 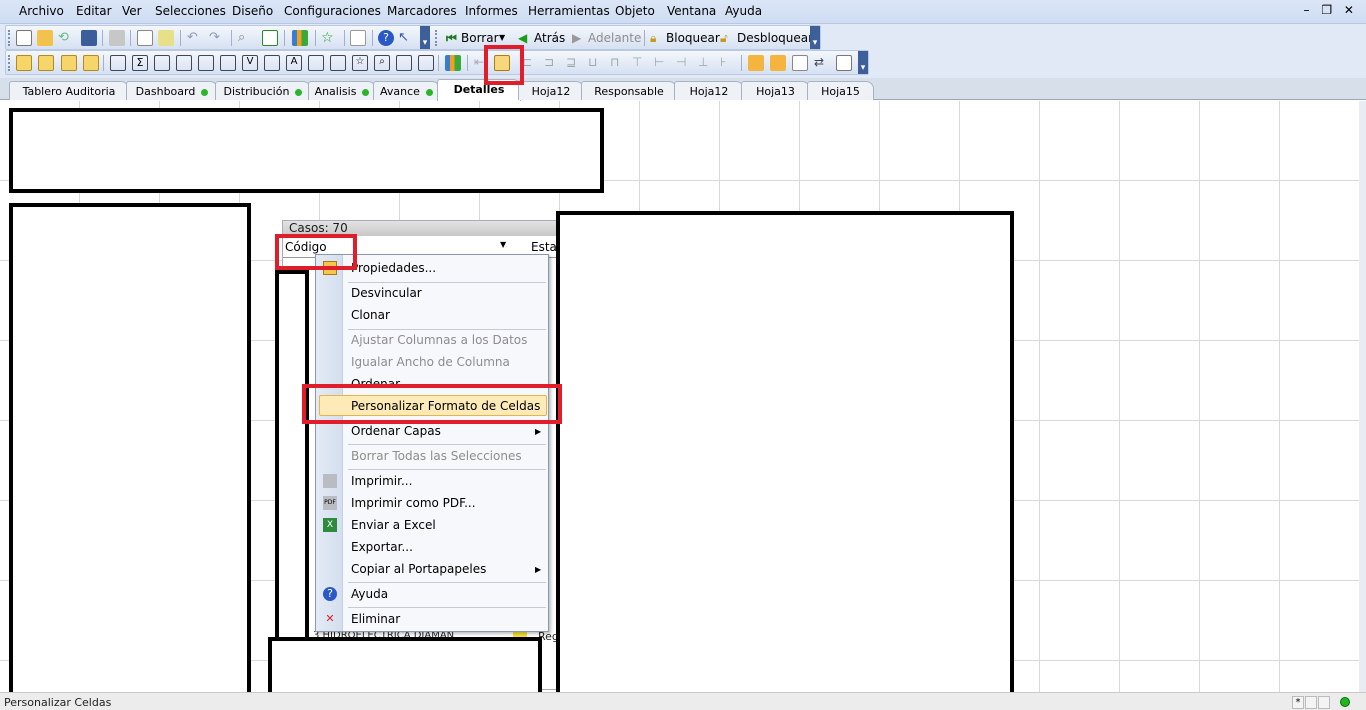 What do you see at coordinates (1331, 10) in the screenshot?
I see `window-controls: – ❐ ✕` at bounding box center [1331, 10].